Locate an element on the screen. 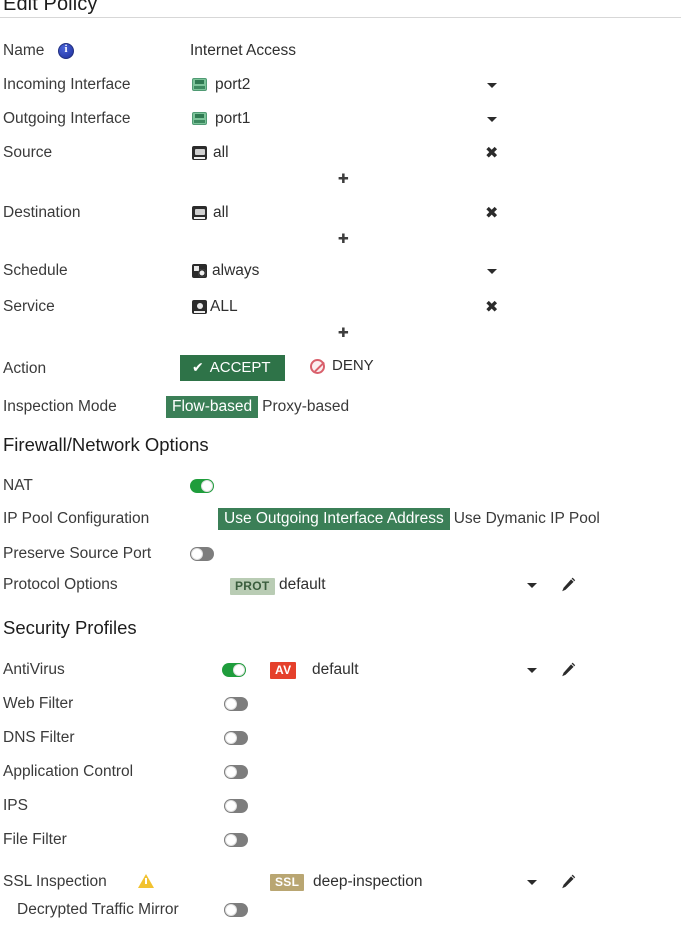  row-ssl-inspection: SSL Inspection SSL deep-inspection is located at coordinates (340, 884).